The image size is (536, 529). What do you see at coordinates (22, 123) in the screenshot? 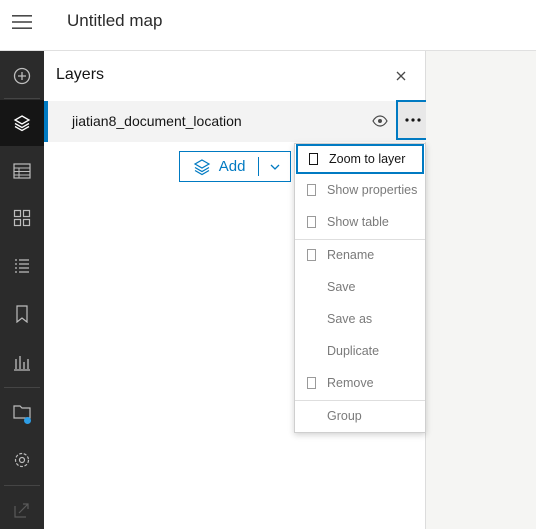
I see `layers-icon` at bounding box center [22, 123].